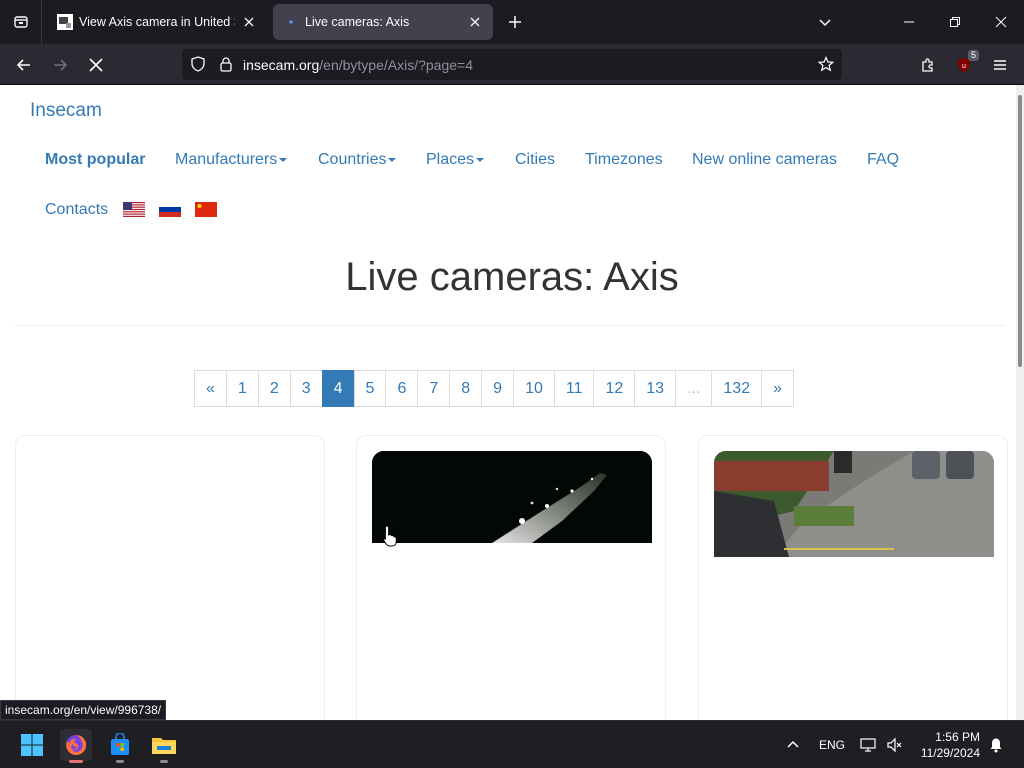  What do you see at coordinates (1020, 231) in the screenshot?
I see `scrollbar-thumb` at bounding box center [1020, 231].